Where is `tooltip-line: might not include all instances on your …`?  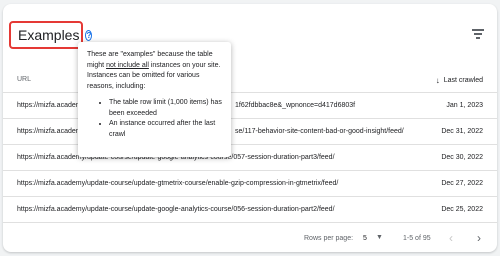 tooltip-line: might not include all instances on your … is located at coordinates (154, 65).